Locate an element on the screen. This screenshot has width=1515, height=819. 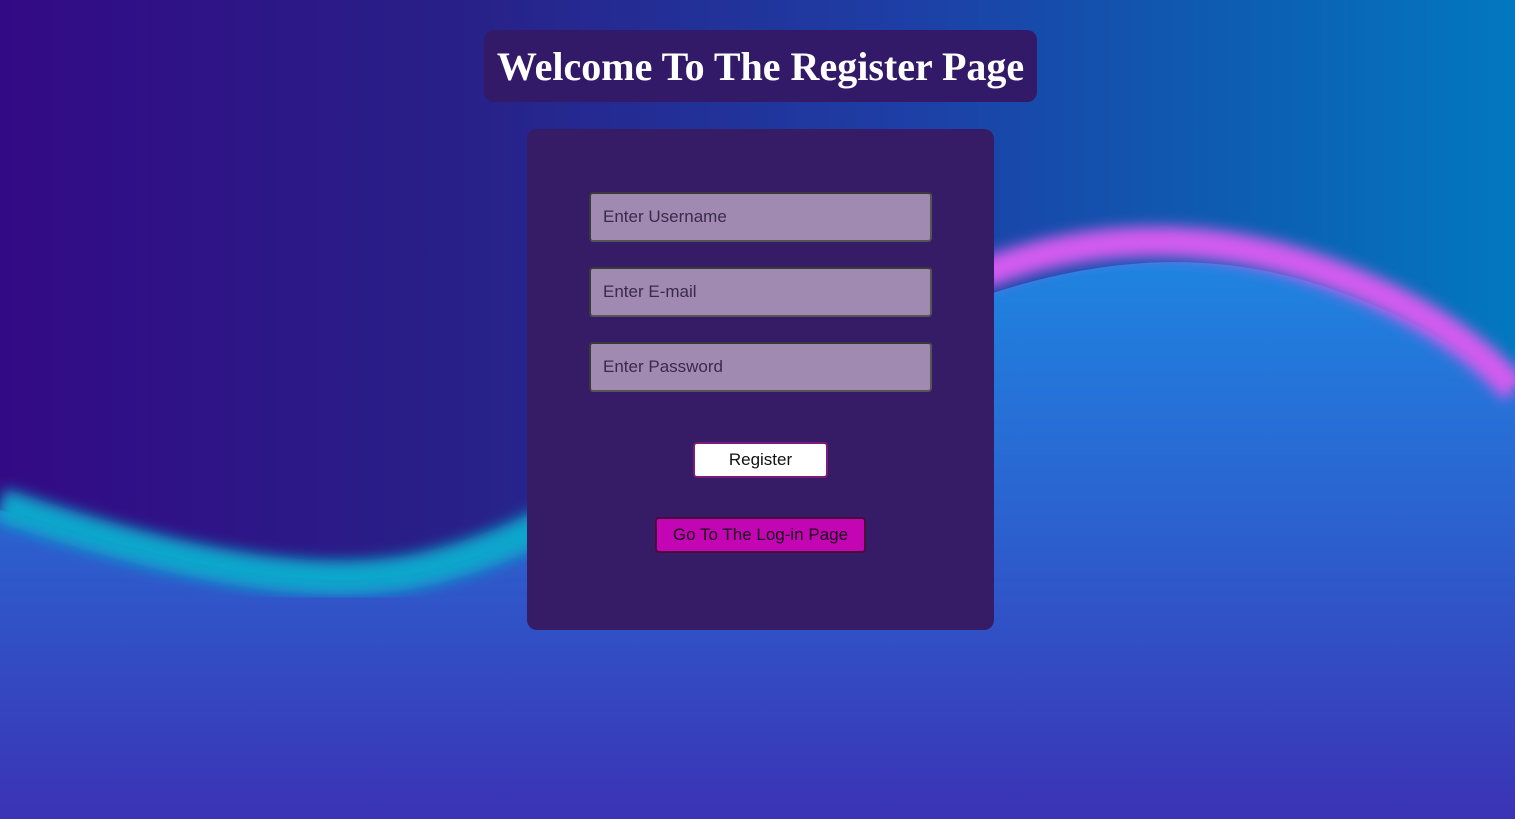
register-button: Register is located at coordinates (760, 460).